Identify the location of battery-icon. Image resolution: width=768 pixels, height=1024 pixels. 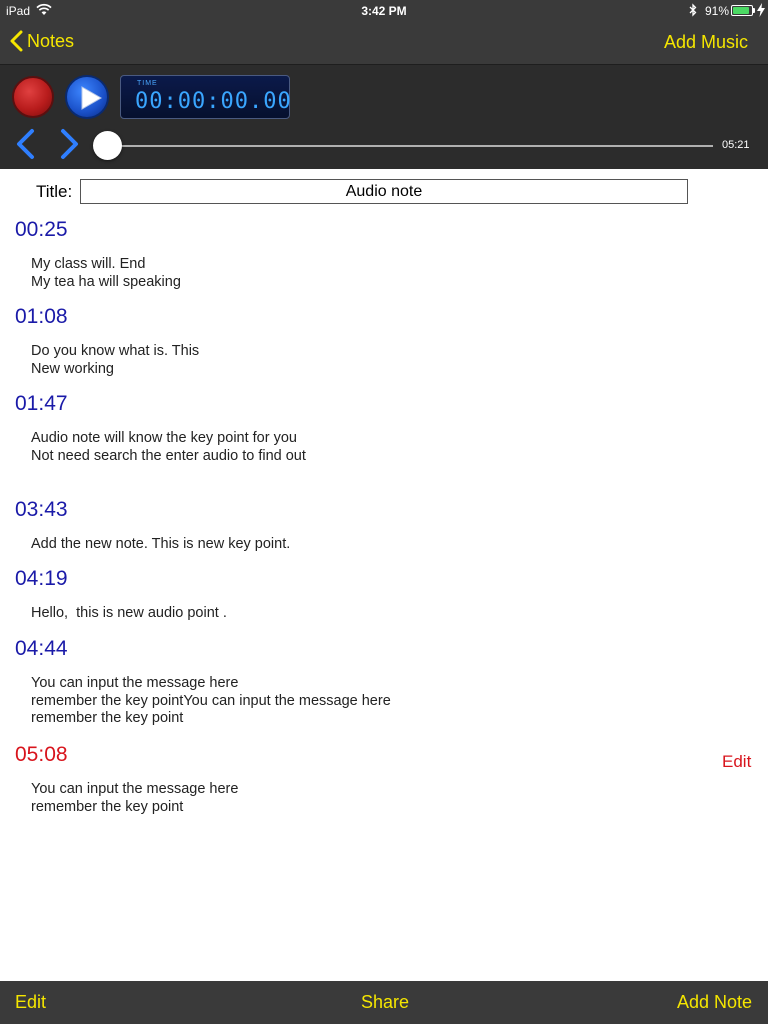
(742, 10).